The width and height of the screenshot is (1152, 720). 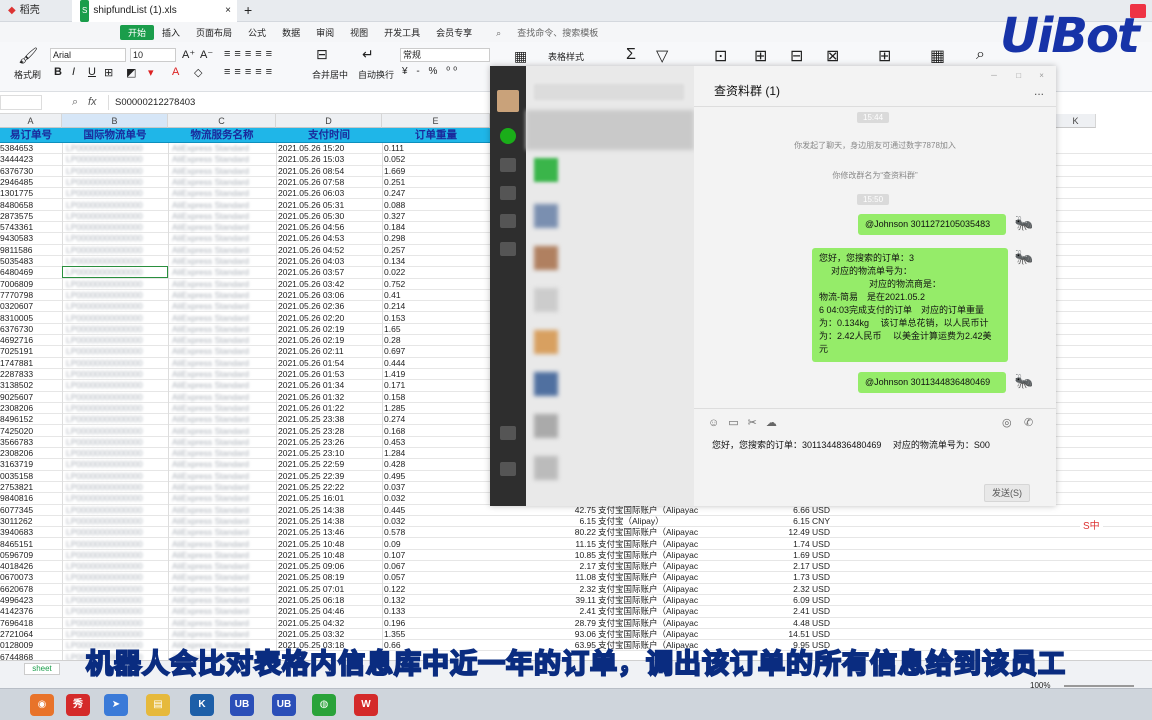 I want to click on table-cell: 8310005, so click(x=30, y=318).